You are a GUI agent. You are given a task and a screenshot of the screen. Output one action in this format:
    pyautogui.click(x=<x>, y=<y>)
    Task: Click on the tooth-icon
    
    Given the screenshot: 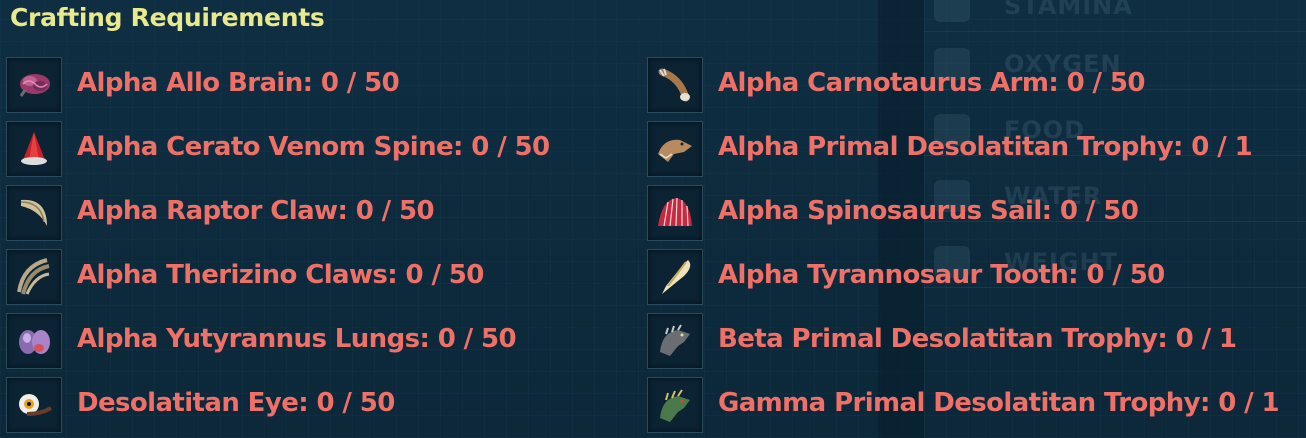 What is the action you would take?
    pyautogui.click(x=676, y=277)
    